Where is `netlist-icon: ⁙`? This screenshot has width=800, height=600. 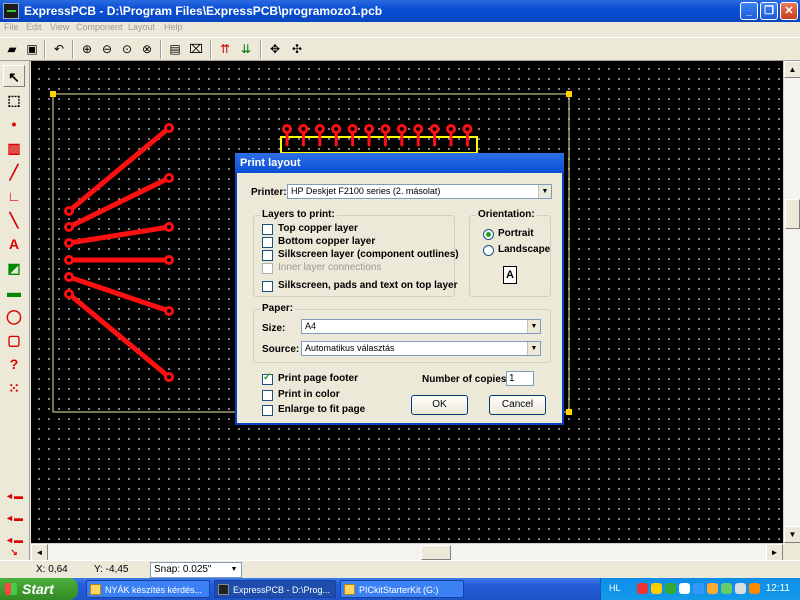
netlist-icon: ⁙ is located at coordinates (14, 388).